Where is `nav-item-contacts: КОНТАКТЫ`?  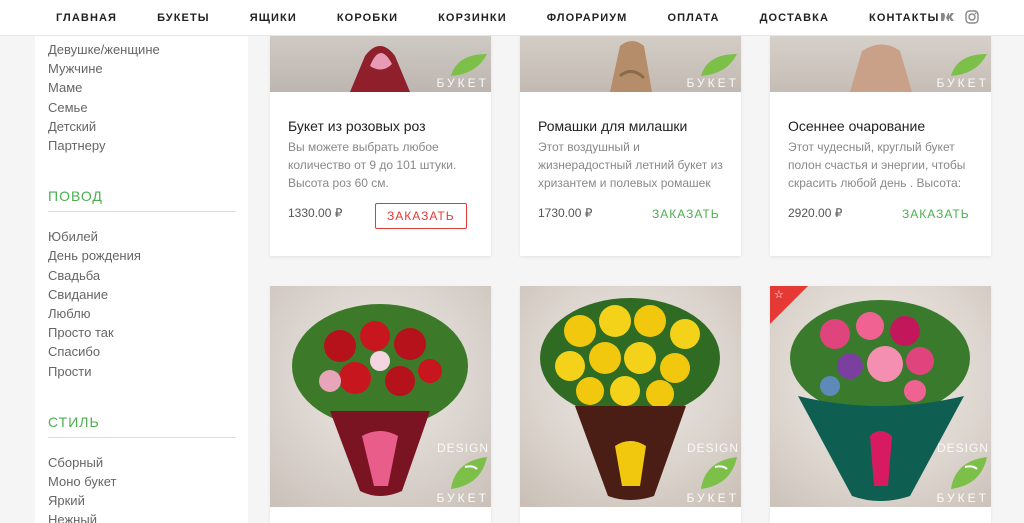 nav-item-contacts: КОНТАКТЫ is located at coordinates (904, 18).